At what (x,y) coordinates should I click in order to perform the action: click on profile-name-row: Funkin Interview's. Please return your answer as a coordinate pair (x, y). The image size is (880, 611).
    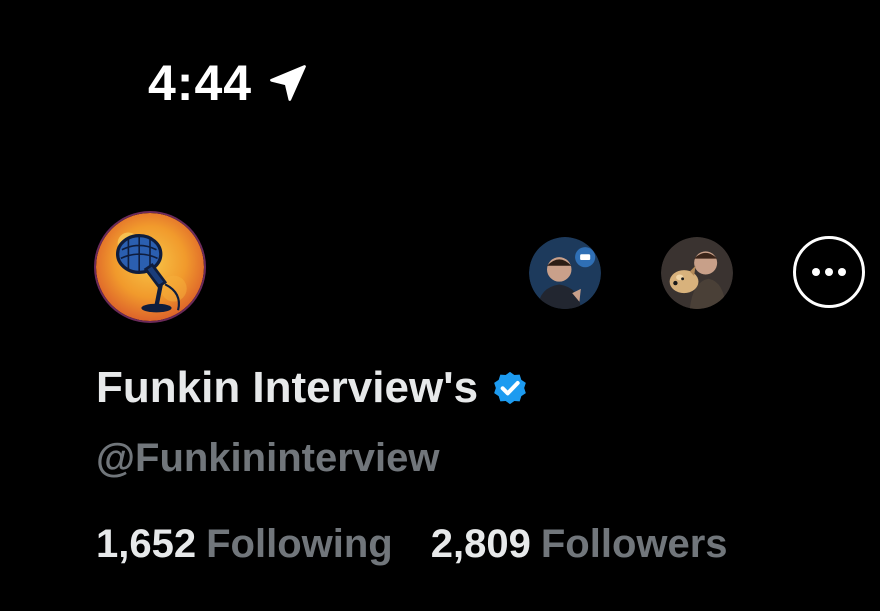
    Looking at the image, I should click on (313, 387).